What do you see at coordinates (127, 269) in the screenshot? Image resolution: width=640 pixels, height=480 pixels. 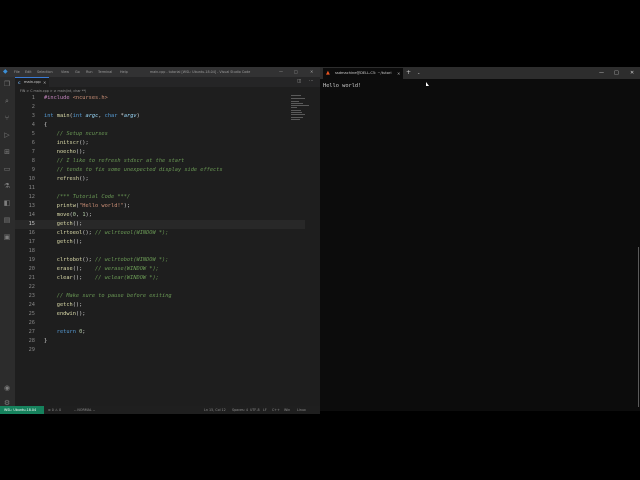 I see `code-token: // werase(WINDOW *);` at bounding box center [127, 269].